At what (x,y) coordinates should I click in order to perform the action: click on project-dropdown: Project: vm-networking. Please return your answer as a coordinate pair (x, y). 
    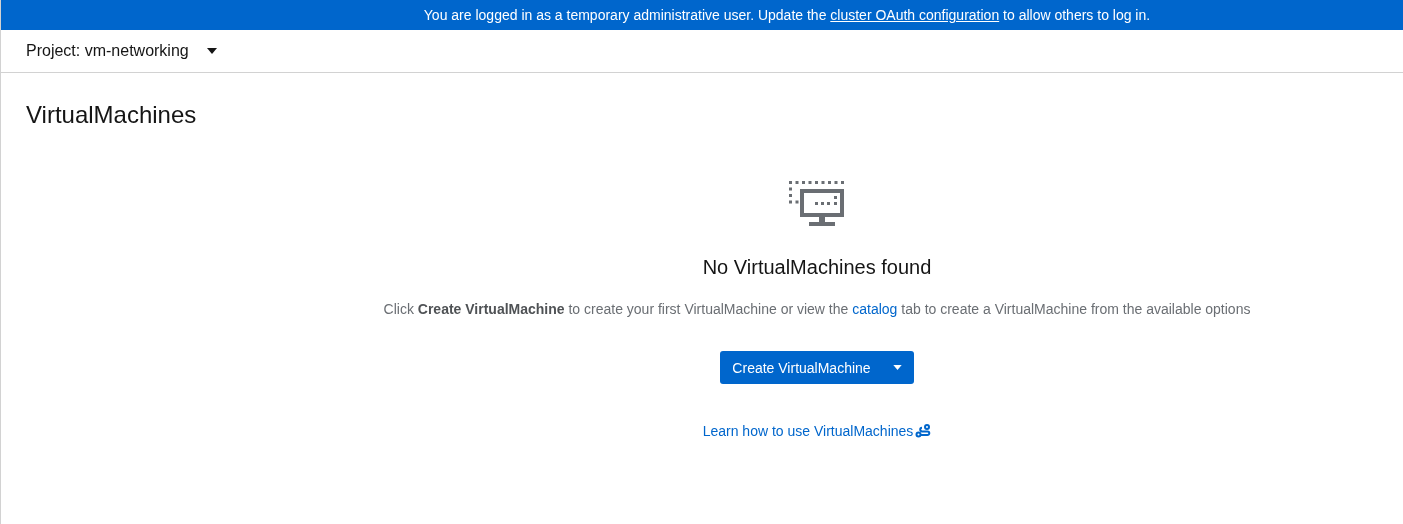
    Looking at the image, I should click on (121, 51).